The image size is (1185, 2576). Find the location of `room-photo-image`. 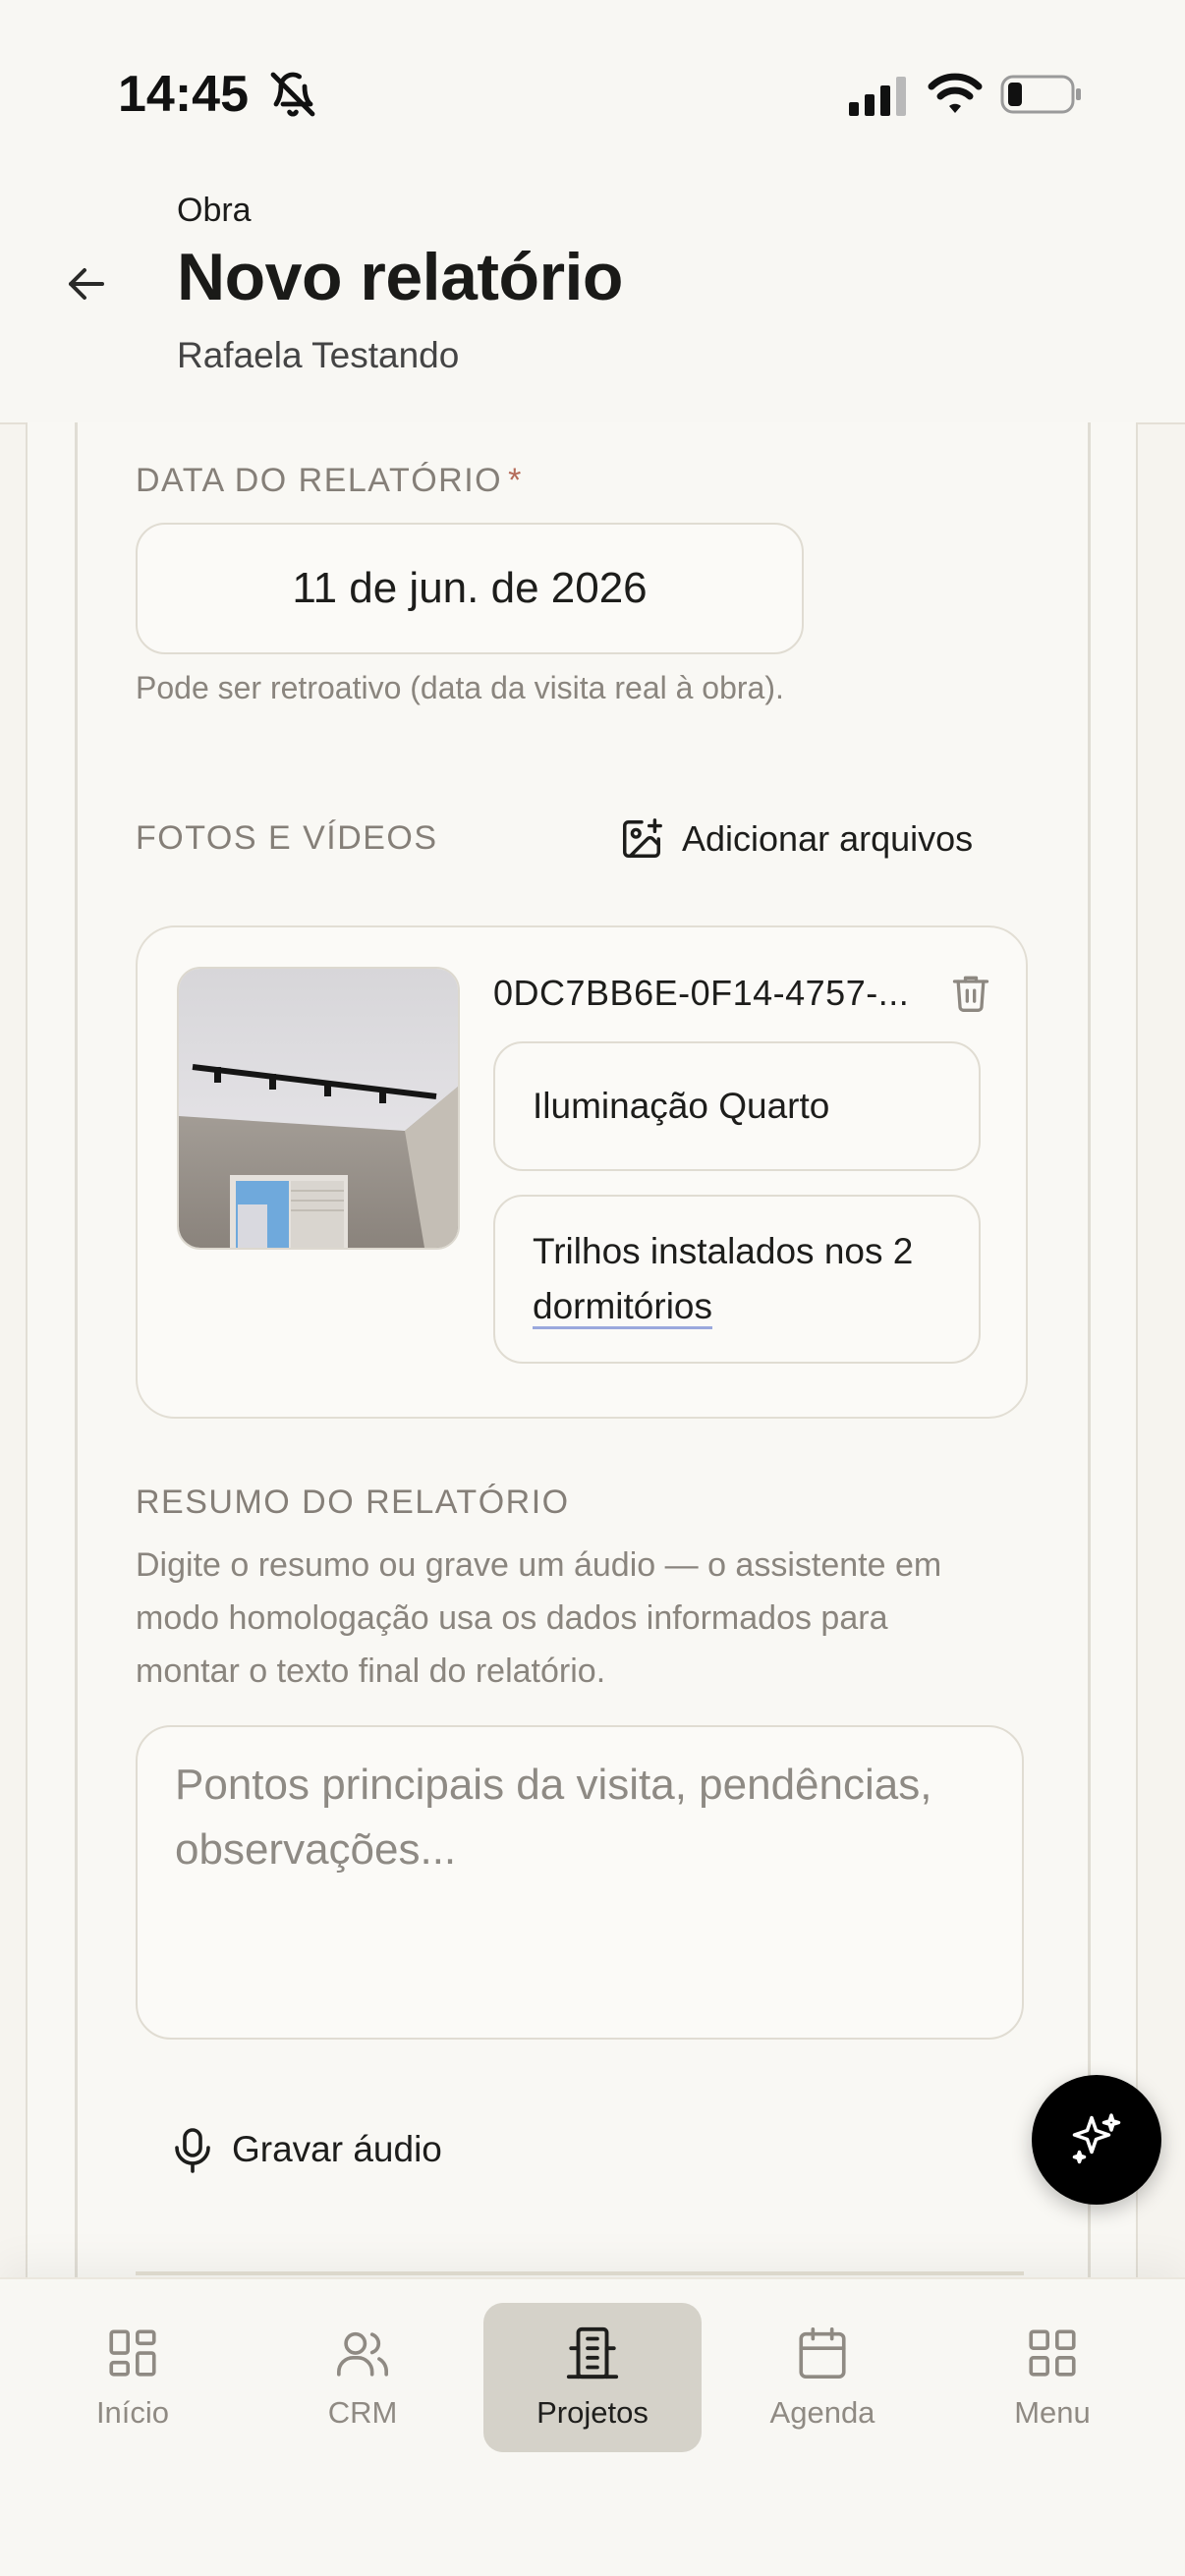

room-photo-image is located at coordinates (319, 1108).